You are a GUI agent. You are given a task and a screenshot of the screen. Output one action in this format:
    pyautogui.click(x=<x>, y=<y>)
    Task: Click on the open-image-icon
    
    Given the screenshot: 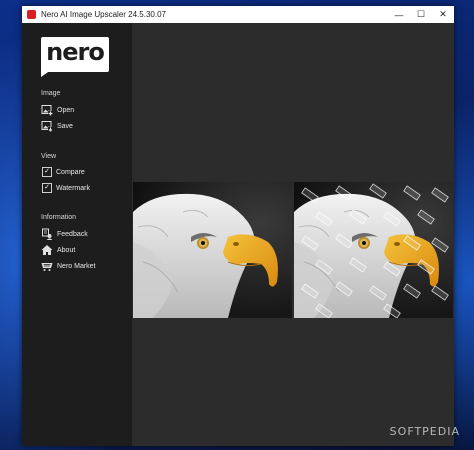 What is the action you would take?
    pyautogui.click(x=46, y=110)
    